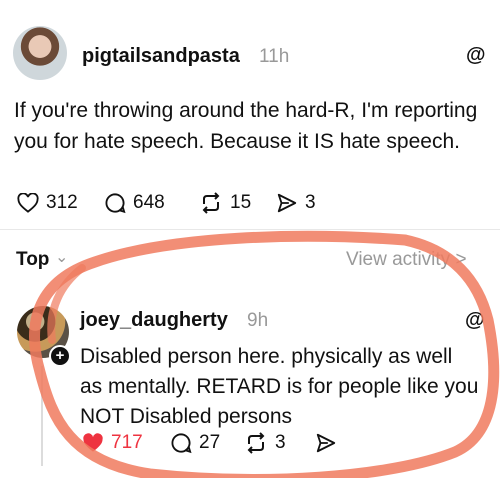 This screenshot has height=478, width=500. I want to click on heart-icon, so click(28, 203).